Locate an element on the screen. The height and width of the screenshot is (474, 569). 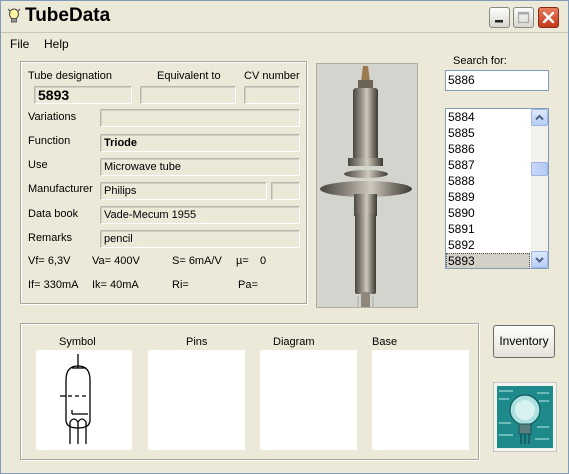
function-label: Function is located at coordinates (49, 141).